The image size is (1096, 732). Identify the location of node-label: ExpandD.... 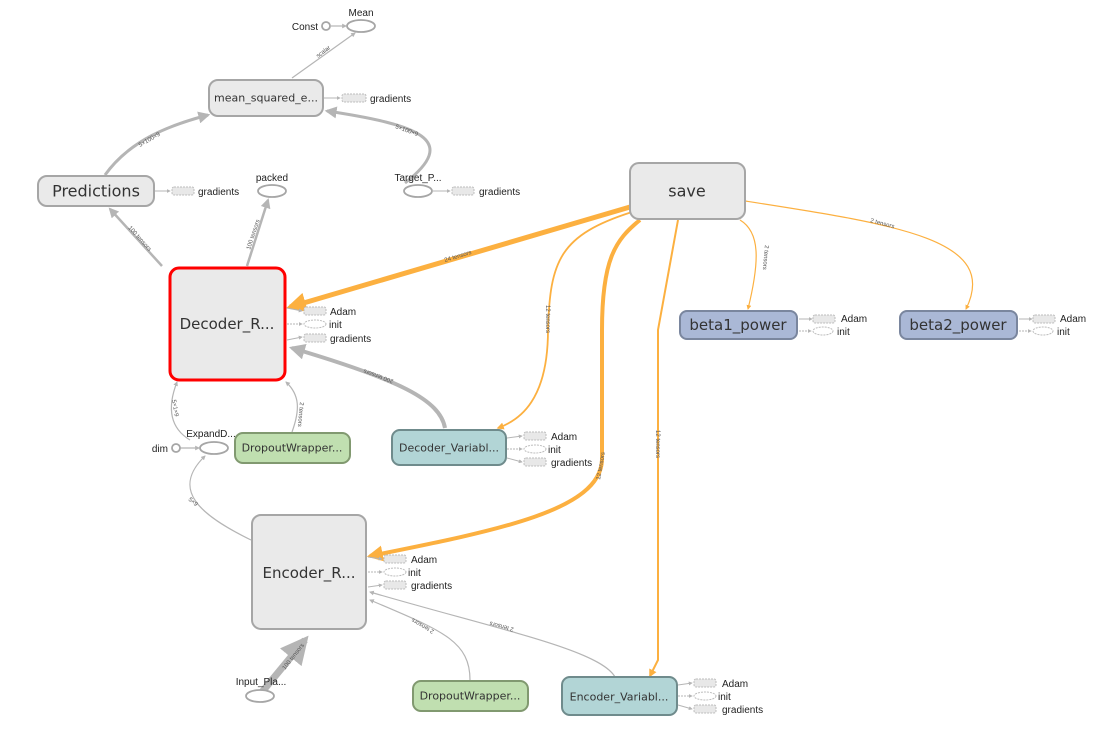
(210, 434).